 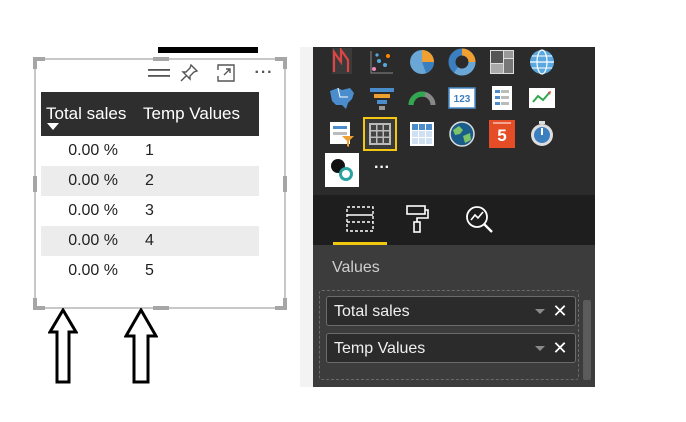 I want to click on fields-section: Values Total sales ✕ Temp Values ✕, so click(x=454, y=316).